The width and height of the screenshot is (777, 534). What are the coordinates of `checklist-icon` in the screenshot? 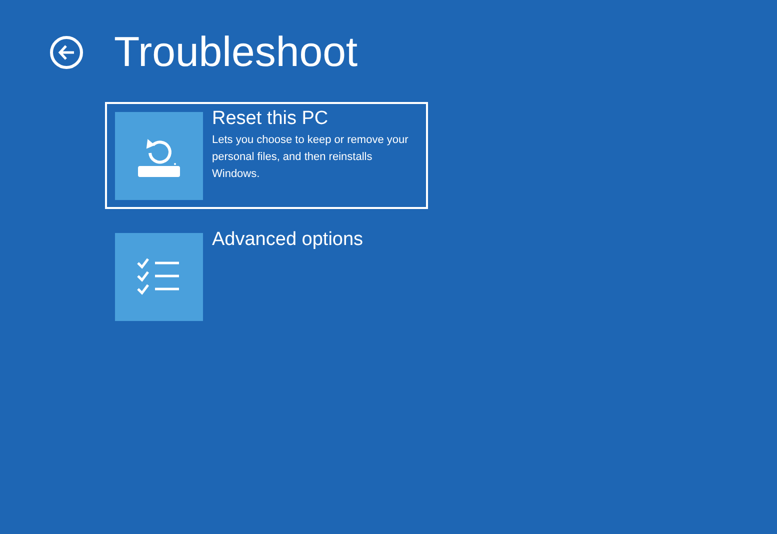 It's located at (159, 277).